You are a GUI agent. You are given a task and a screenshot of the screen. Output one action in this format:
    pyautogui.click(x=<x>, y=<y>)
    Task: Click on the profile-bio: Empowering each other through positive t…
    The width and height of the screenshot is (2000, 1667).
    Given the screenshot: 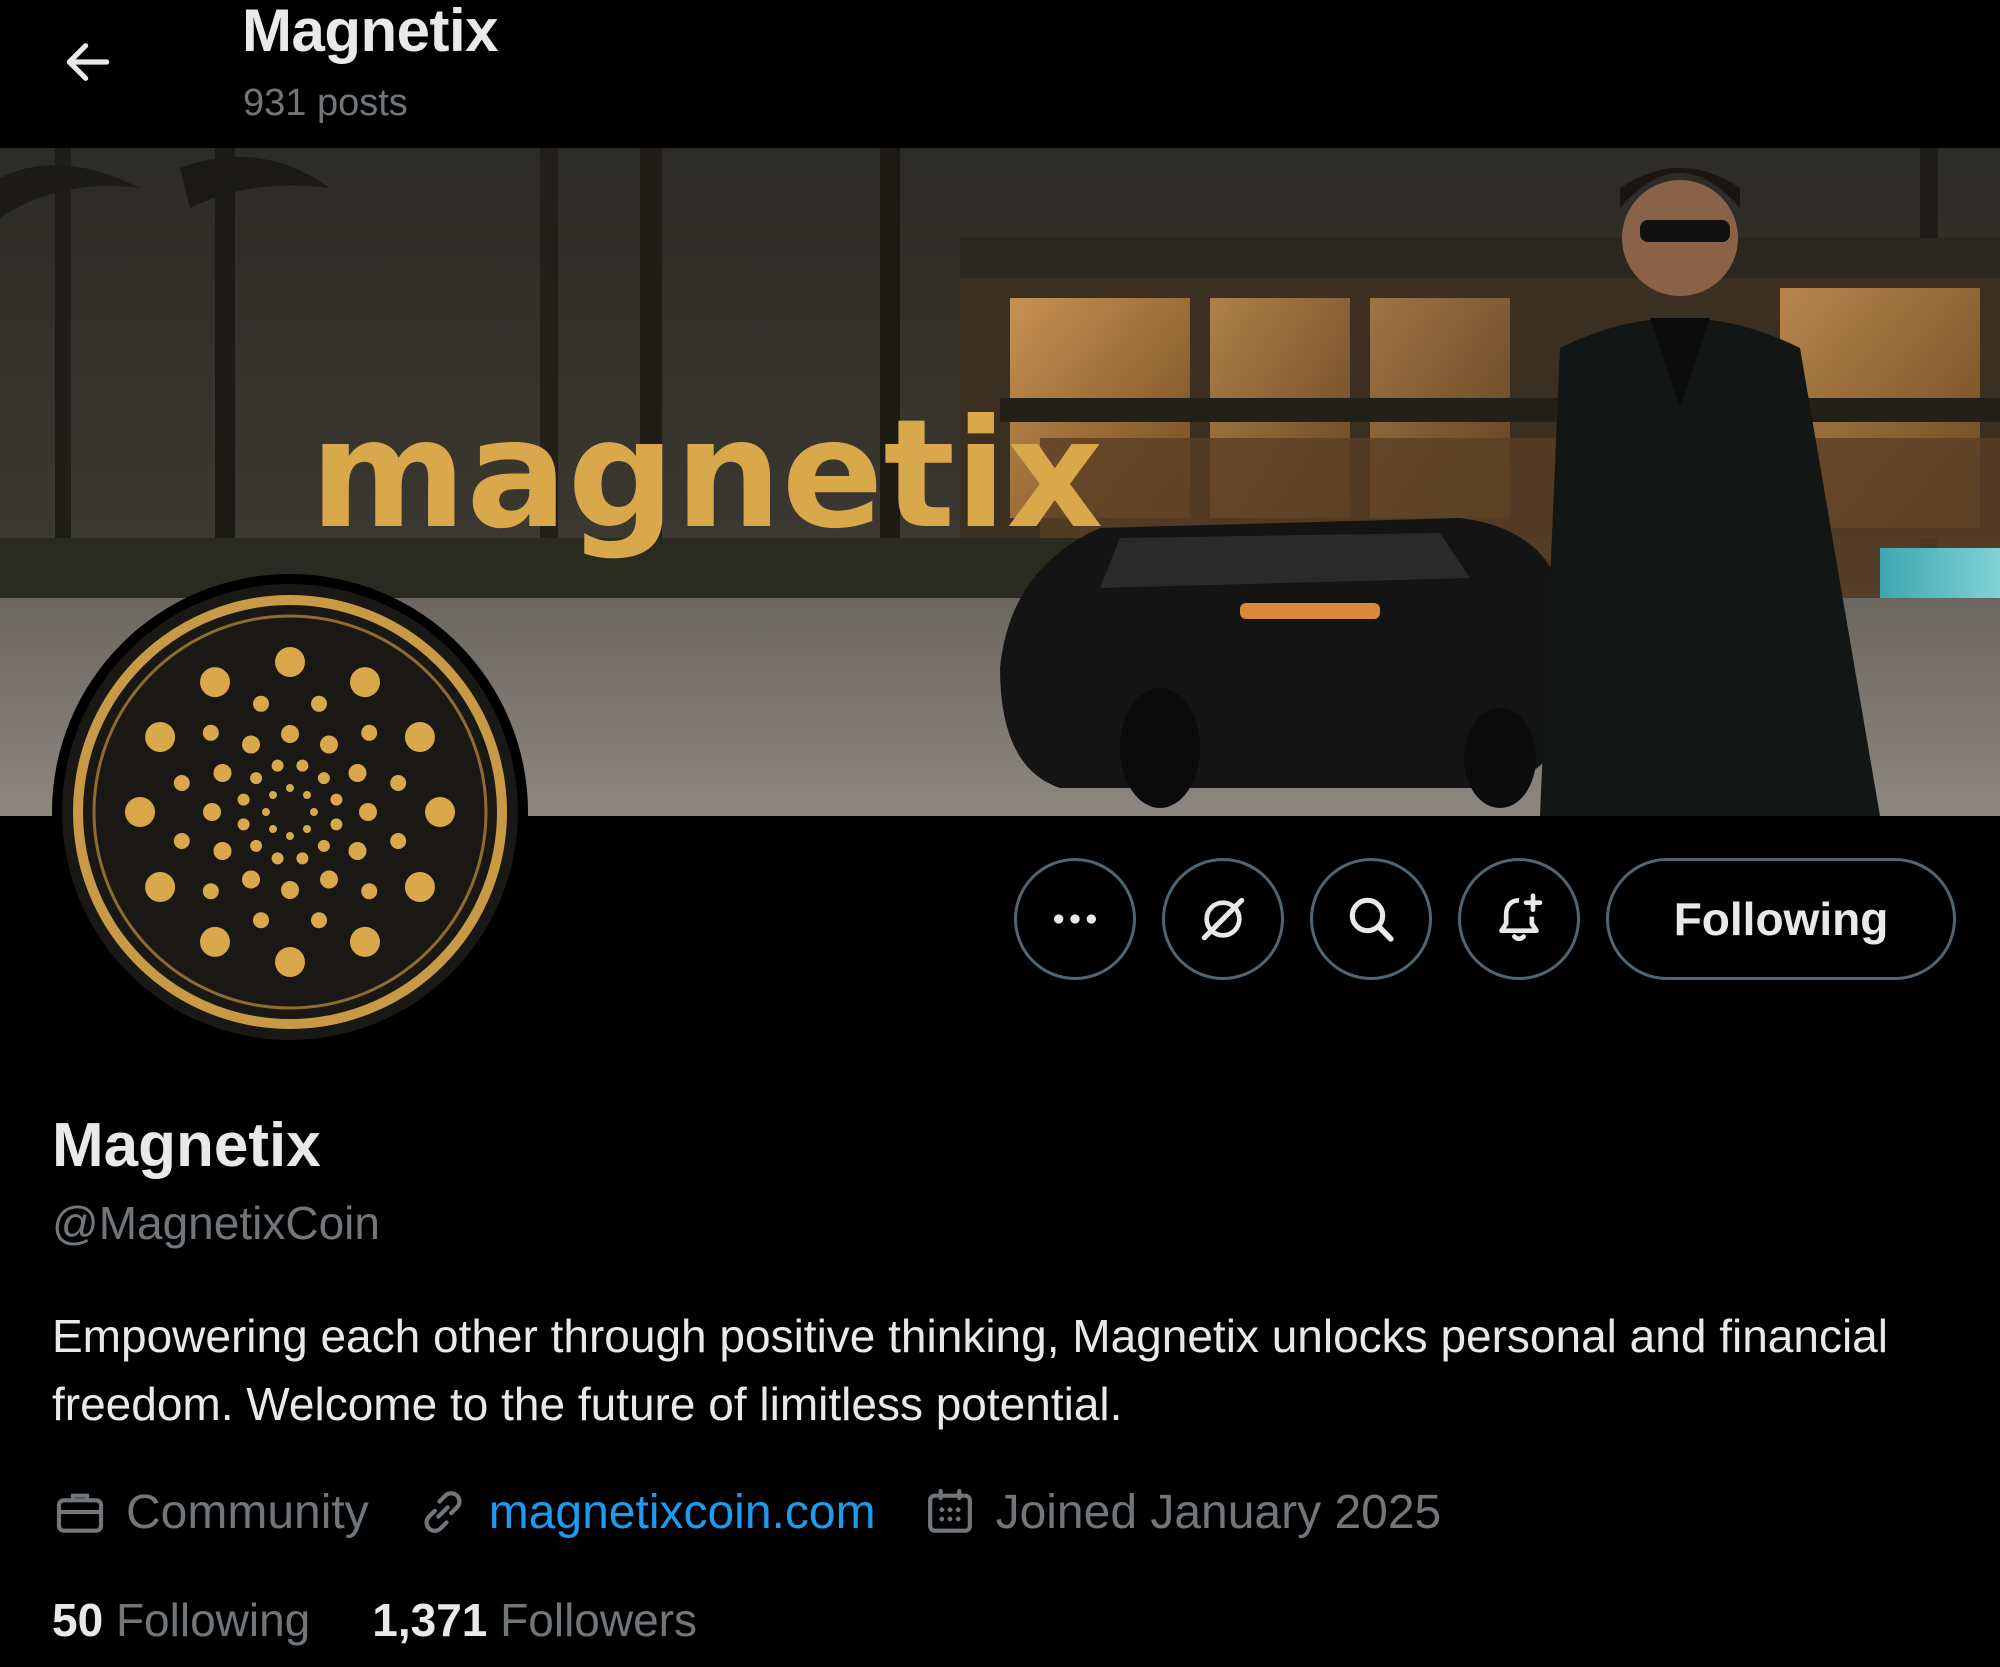 What is the action you would take?
    pyautogui.click(x=970, y=1370)
    